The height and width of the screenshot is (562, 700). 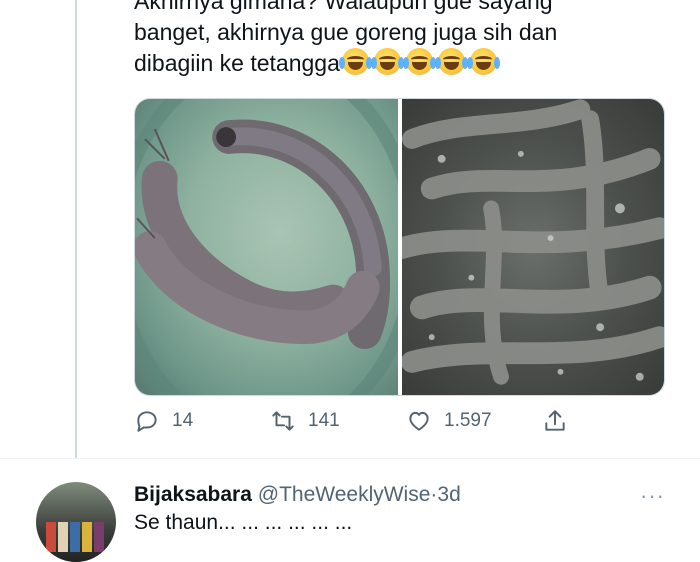 What do you see at coordinates (283, 421) in the screenshot?
I see `retweet-icon` at bounding box center [283, 421].